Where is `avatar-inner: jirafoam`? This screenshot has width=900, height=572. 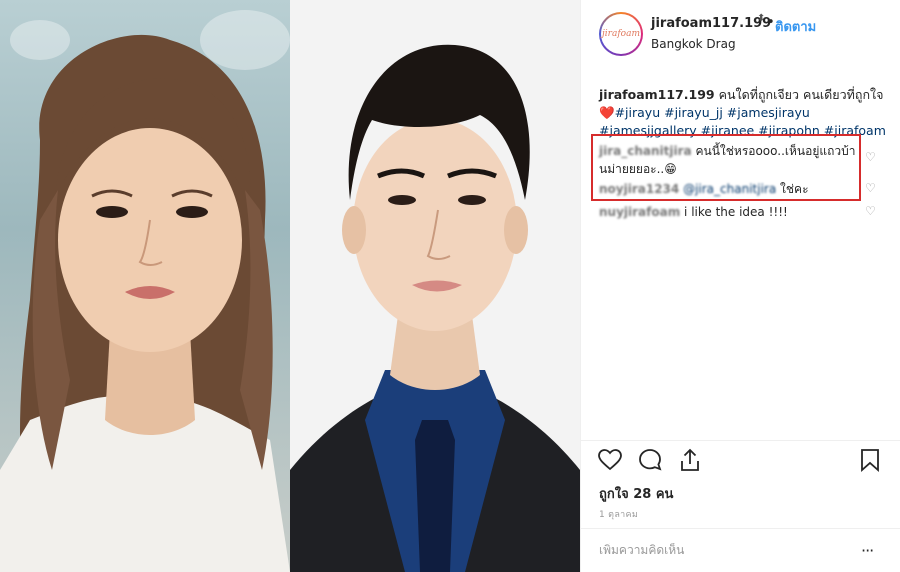 avatar-inner: jirafoam is located at coordinates (621, 34).